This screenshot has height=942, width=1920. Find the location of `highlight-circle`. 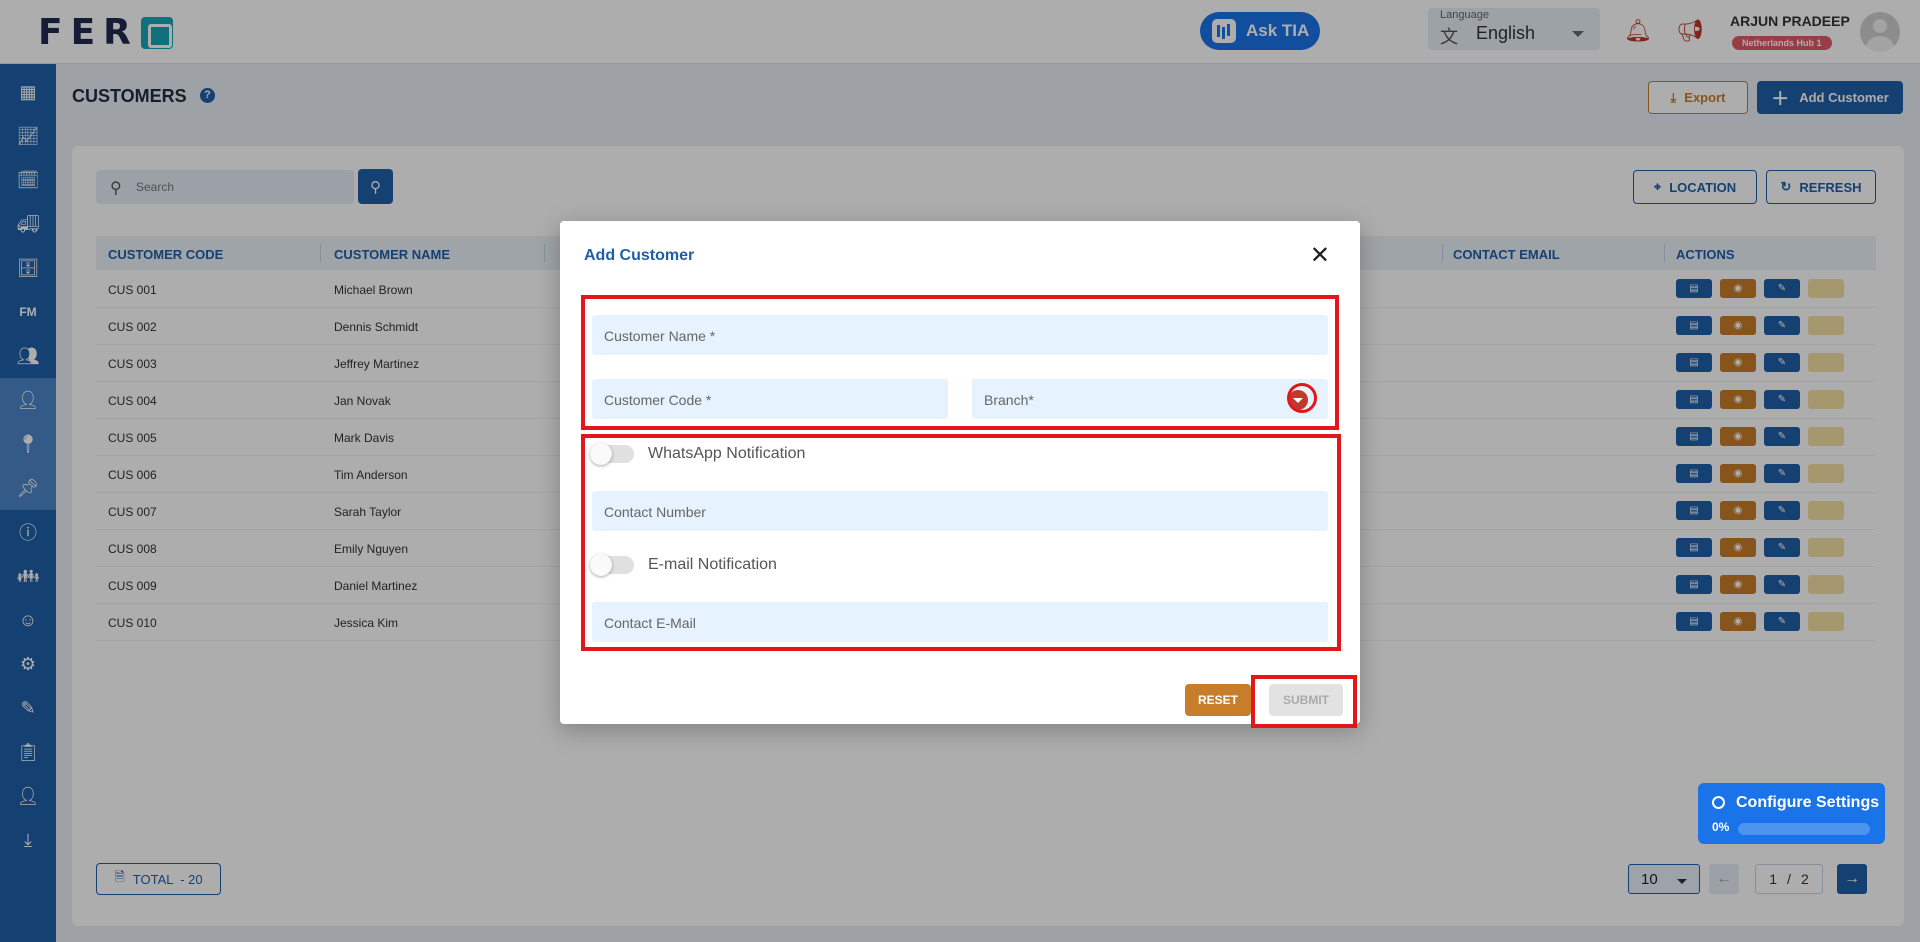

highlight-circle is located at coordinates (1302, 398).